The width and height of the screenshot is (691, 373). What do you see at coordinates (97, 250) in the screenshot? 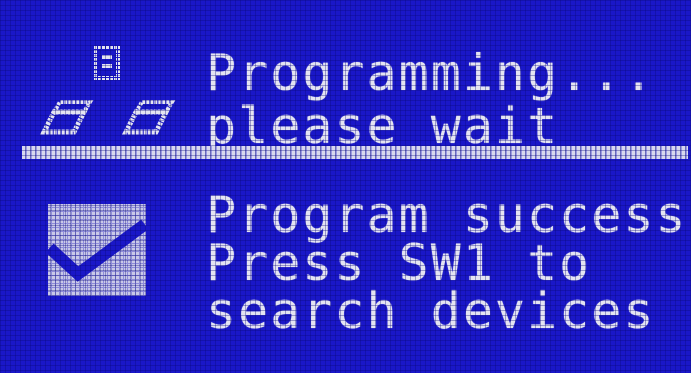
I see `checkbox-checked-icon` at bounding box center [97, 250].